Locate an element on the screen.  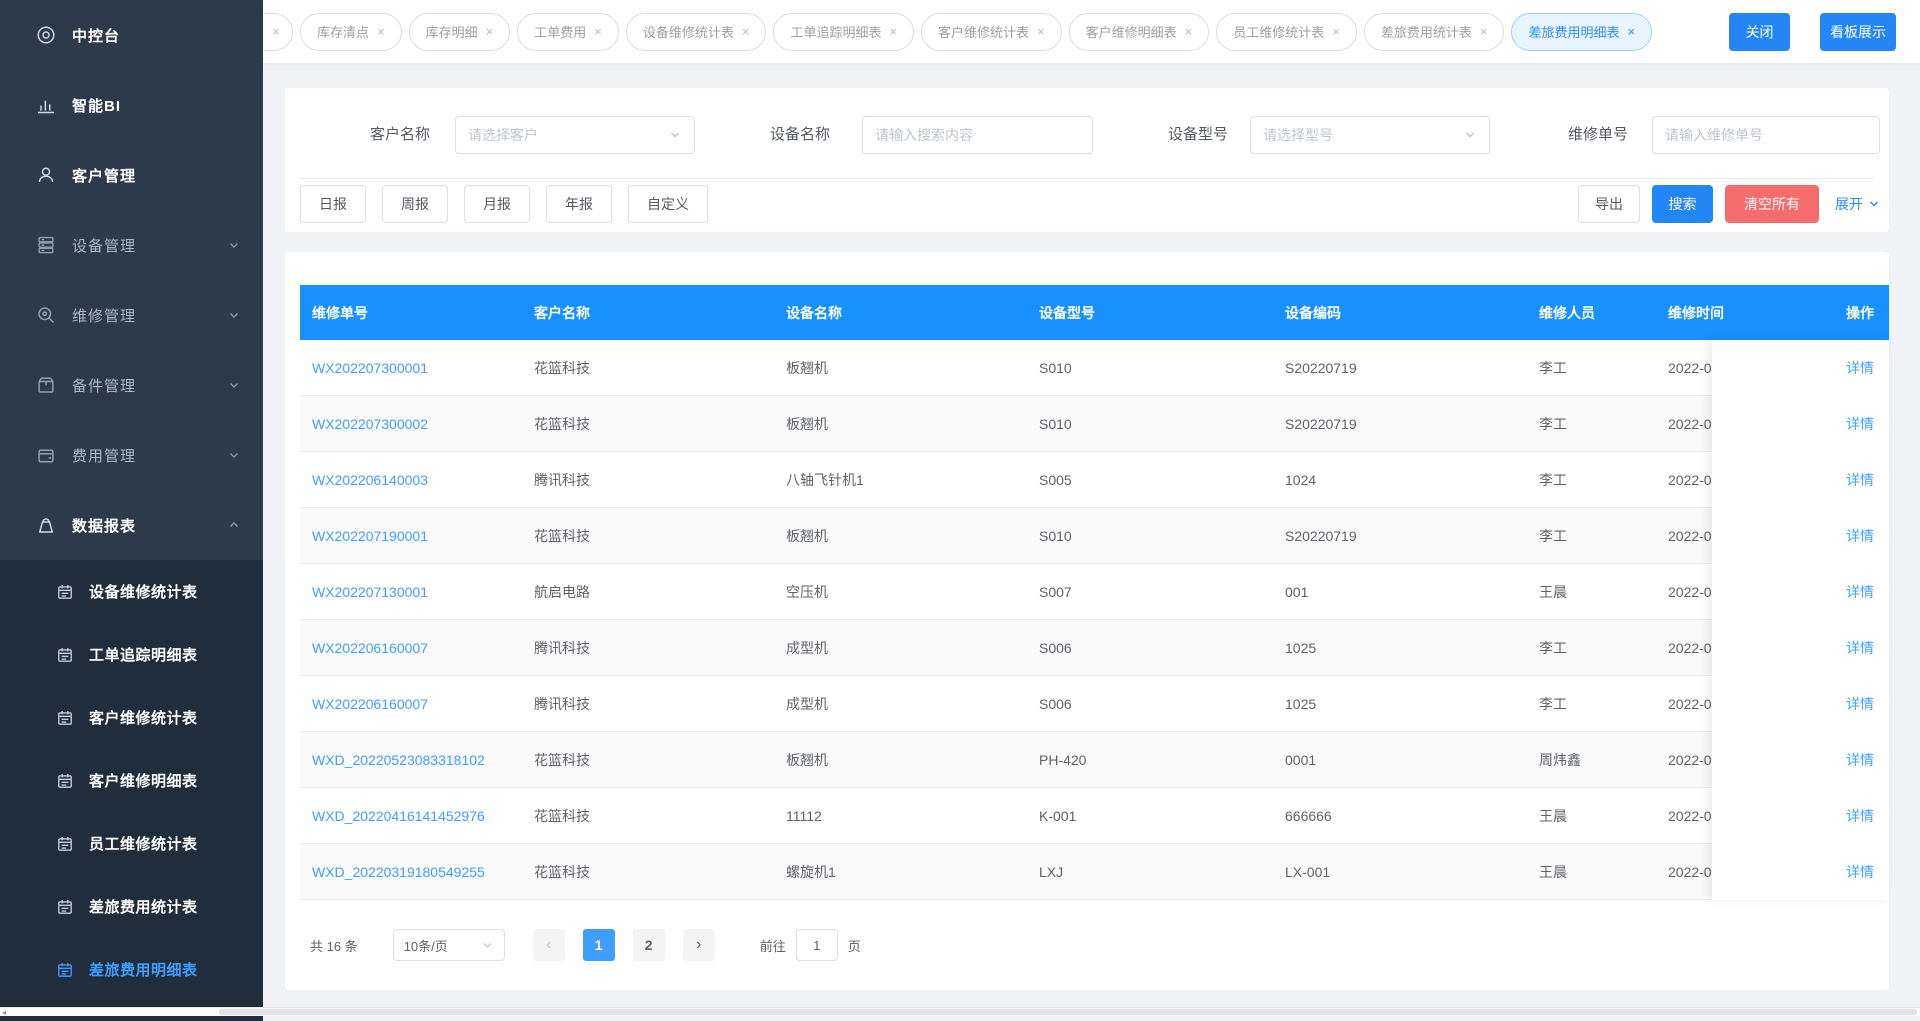
clear-all-button: 清空所有 is located at coordinates (1772, 204).